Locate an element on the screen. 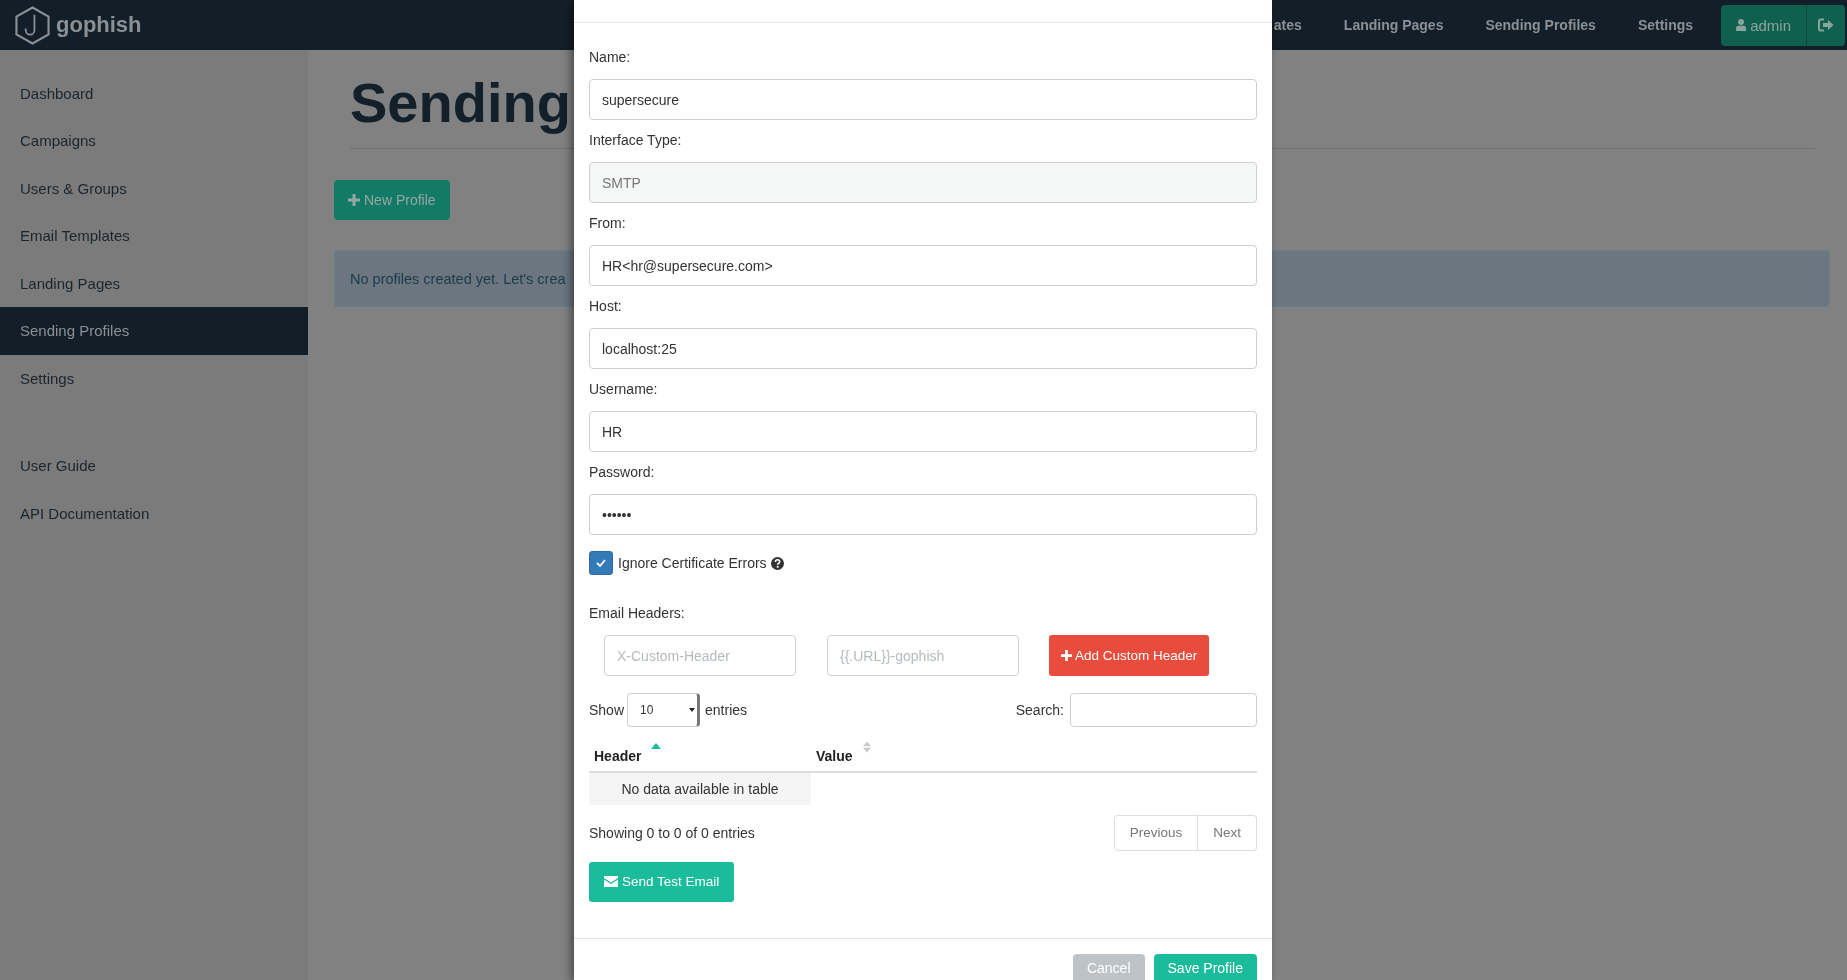 This screenshot has width=1847, height=980. column-header: Value is located at coordinates (1034, 755).